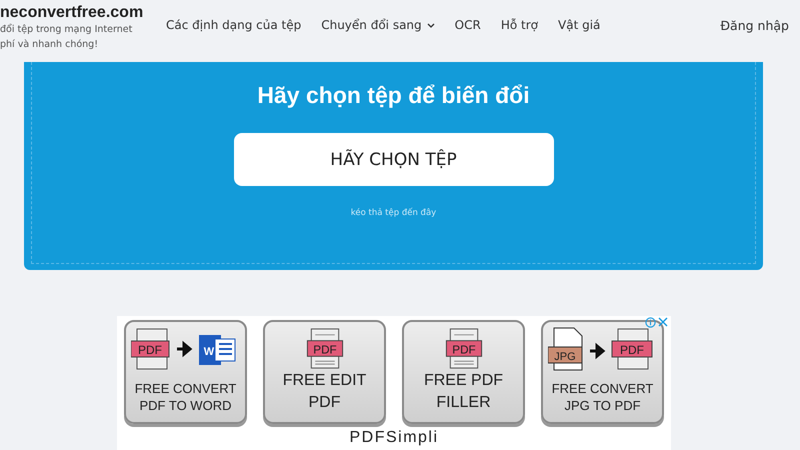  I want to click on ad-brand-name: PDFSimpli, so click(394, 438).